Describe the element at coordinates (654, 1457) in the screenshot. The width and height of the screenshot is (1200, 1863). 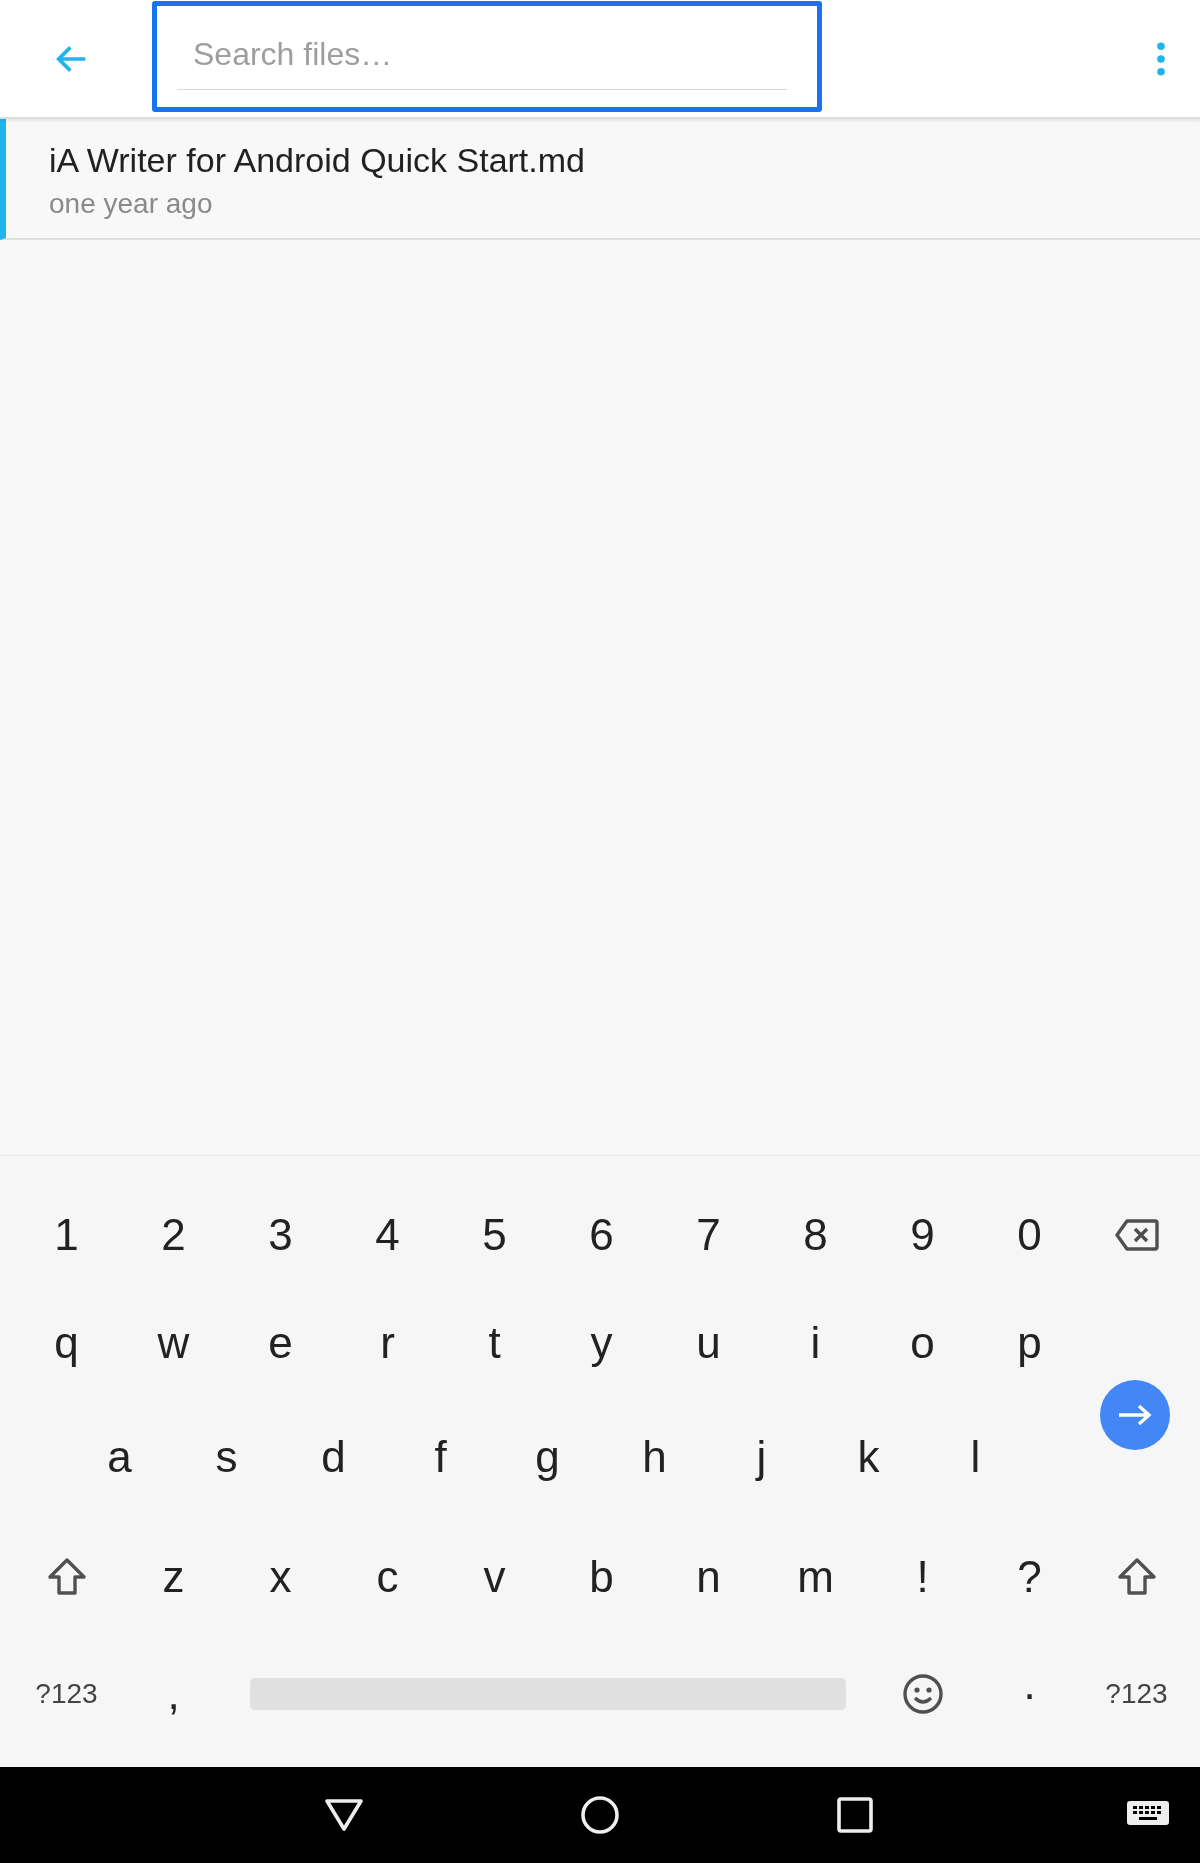
I see `key: h` at that location.